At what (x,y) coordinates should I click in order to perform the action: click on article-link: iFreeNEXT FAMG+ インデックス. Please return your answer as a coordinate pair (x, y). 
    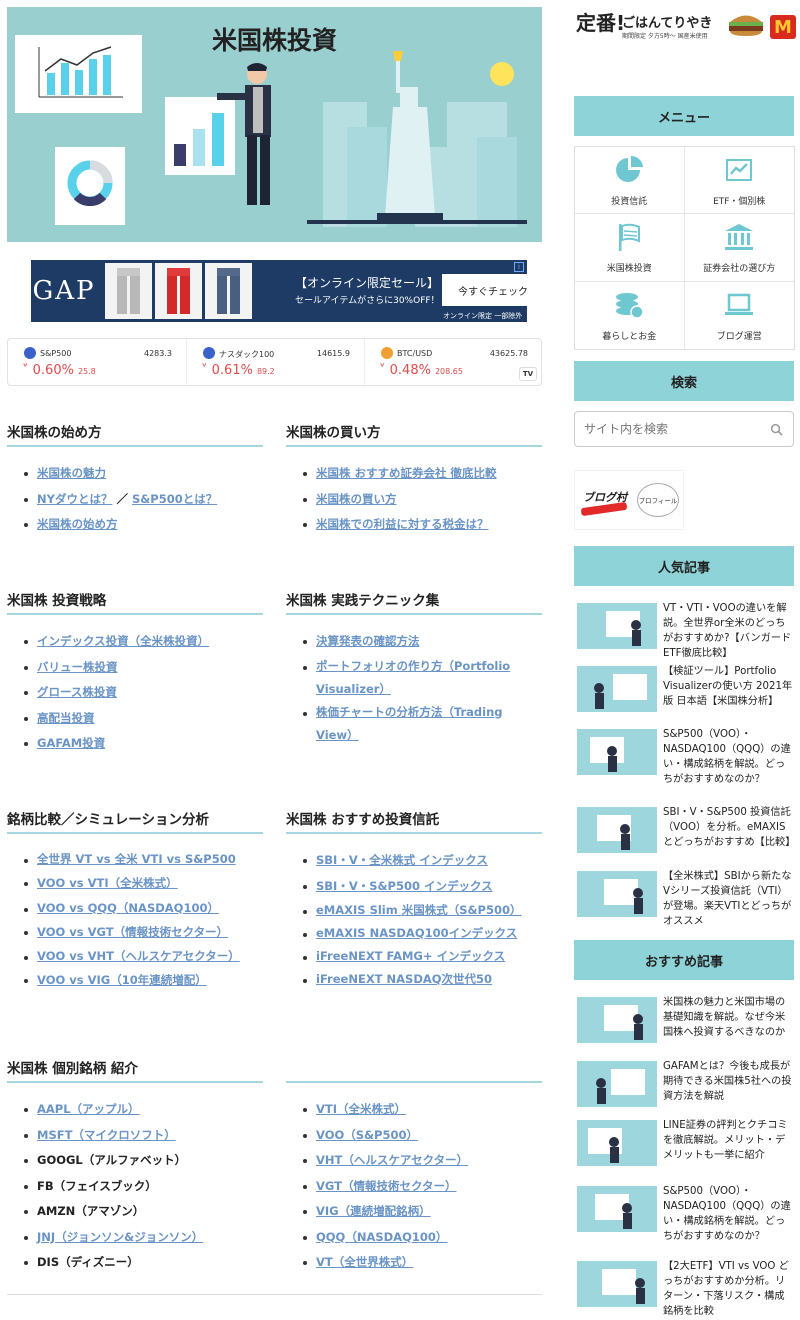
    Looking at the image, I should click on (410, 956).